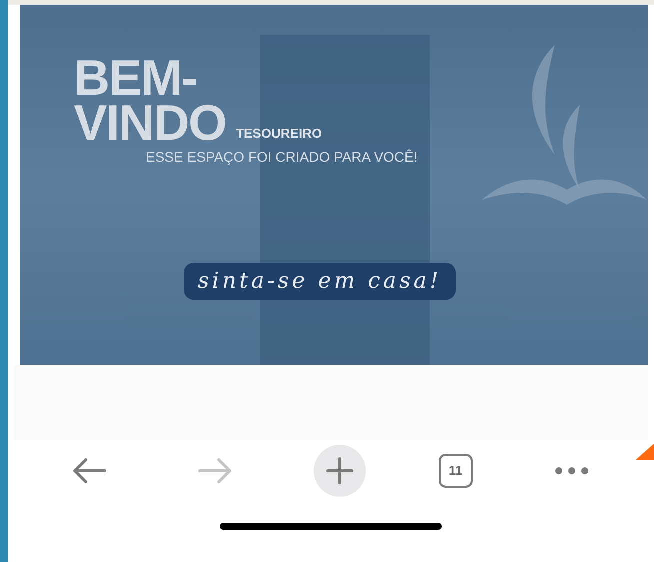 The image size is (654, 562). Describe the element at coordinates (320, 281) in the screenshot. I see `tagline-banner: sinta-se em casa!` at that location.